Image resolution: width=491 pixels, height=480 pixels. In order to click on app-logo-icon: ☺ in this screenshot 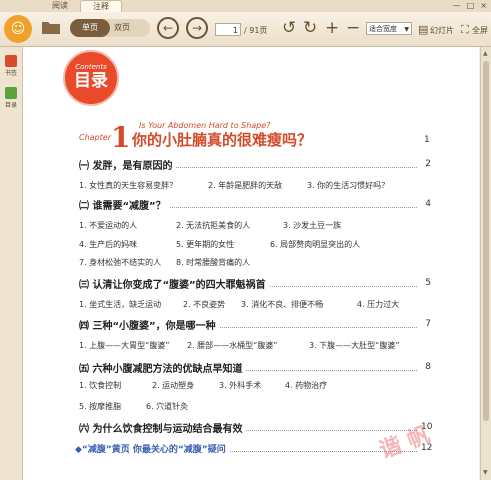, I will do `click(18, 29)`.